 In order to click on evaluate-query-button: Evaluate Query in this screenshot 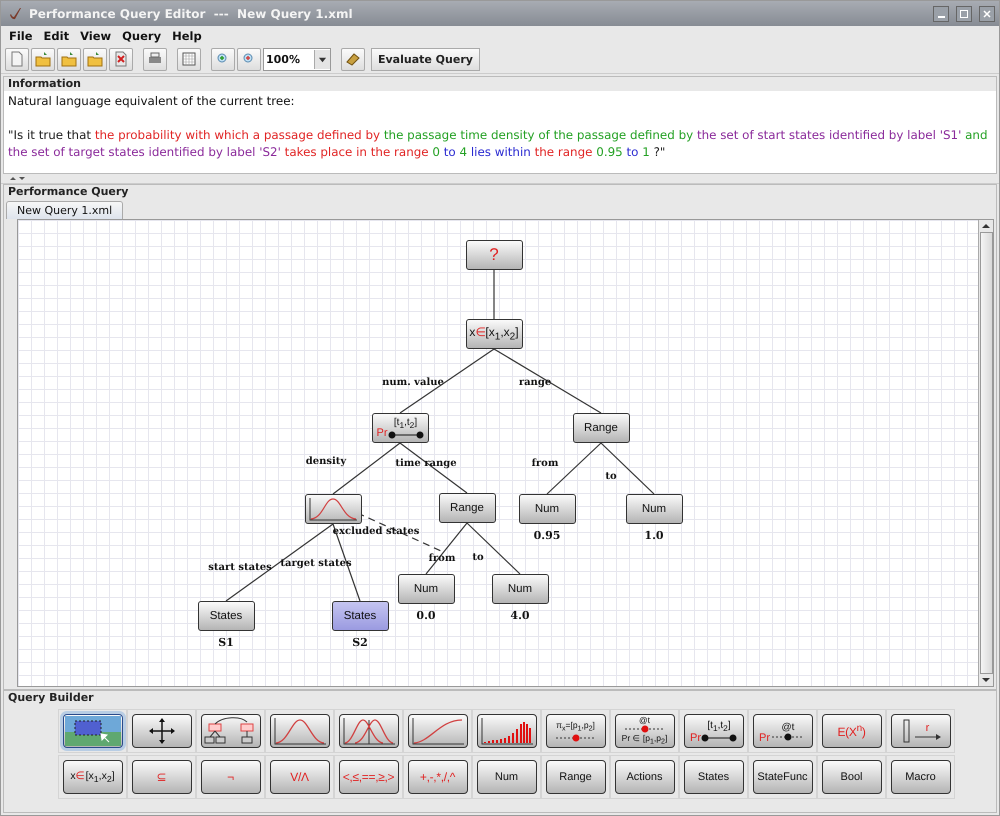, I will do `click(425, 59)`.